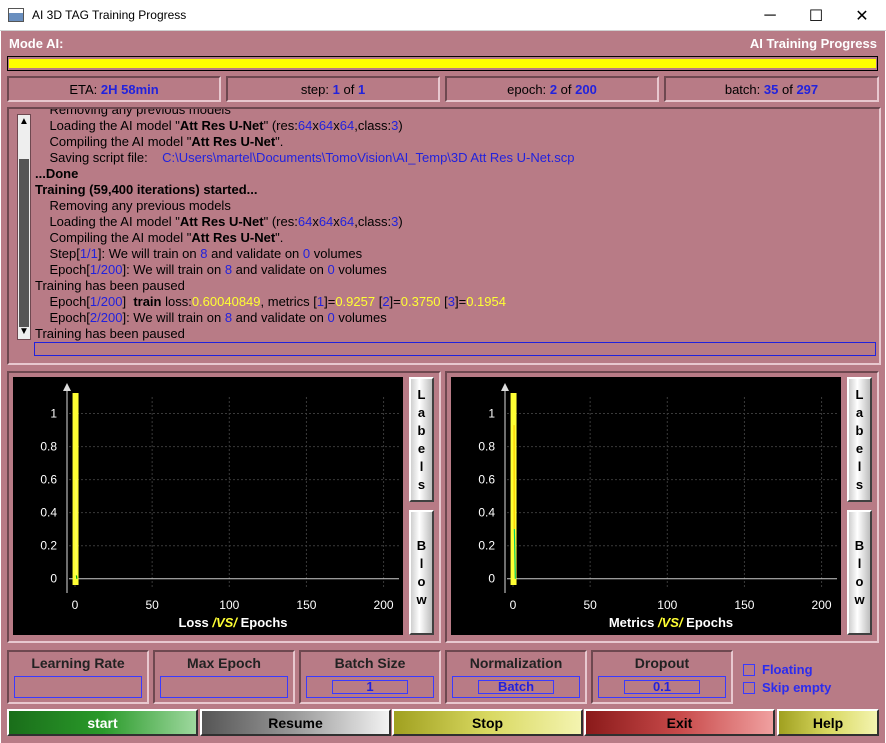 The width and height of the screenshot is (886, 743). I want to click on batch-size-label: Batch Size, so click(370, 663).